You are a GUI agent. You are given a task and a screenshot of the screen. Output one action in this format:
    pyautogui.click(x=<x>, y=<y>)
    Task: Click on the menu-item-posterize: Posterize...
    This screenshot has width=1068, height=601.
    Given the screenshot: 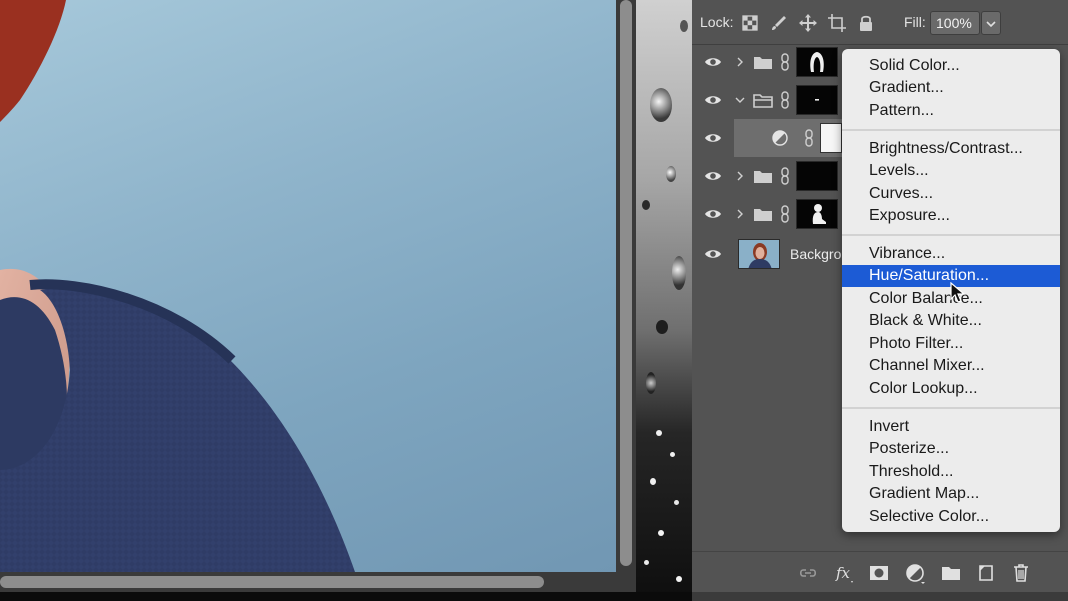 What is the action you would take?
    pyautogui.click(x=951, y=449)
    